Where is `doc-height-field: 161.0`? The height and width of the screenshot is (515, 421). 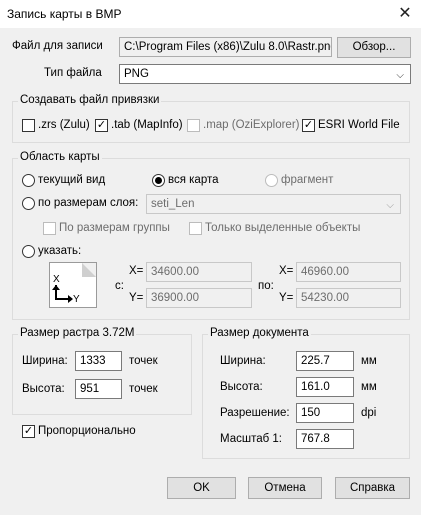 doc-height-field: 161.0 is located at coordinates (325, 387).